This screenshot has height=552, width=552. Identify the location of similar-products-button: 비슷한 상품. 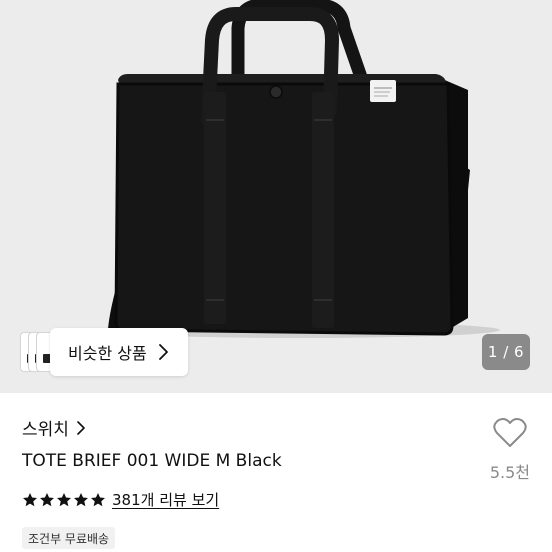
(119, 352).